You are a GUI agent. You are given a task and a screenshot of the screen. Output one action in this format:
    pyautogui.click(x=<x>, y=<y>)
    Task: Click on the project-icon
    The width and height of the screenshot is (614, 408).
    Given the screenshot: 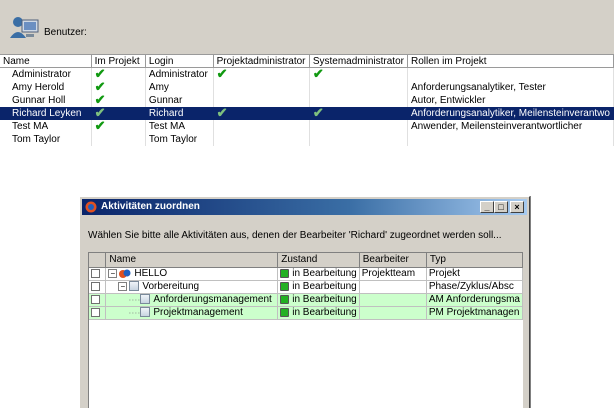 What is the action you would take?
    pyautogui.click(x=126, y=273)
    